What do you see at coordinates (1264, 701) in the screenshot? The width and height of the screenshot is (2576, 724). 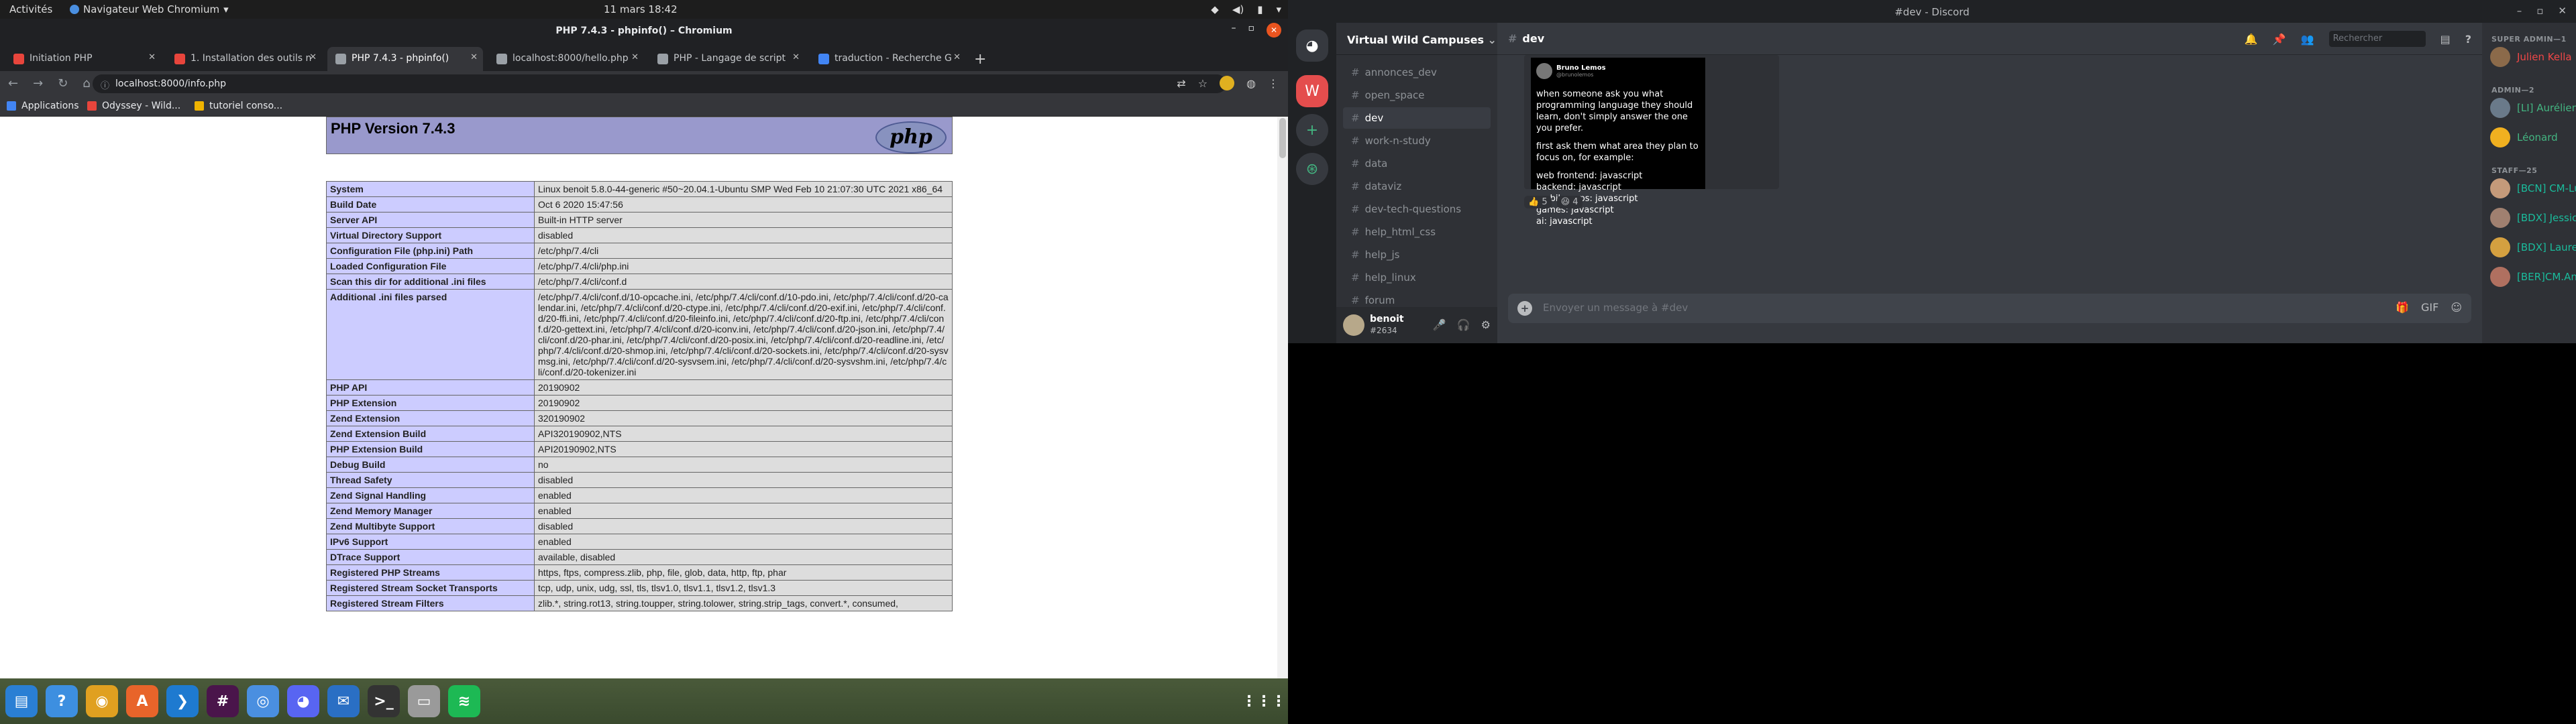 I see `show-apps-grid-icon: ⋮⋮⋮` at bounding box center [1264, 701].